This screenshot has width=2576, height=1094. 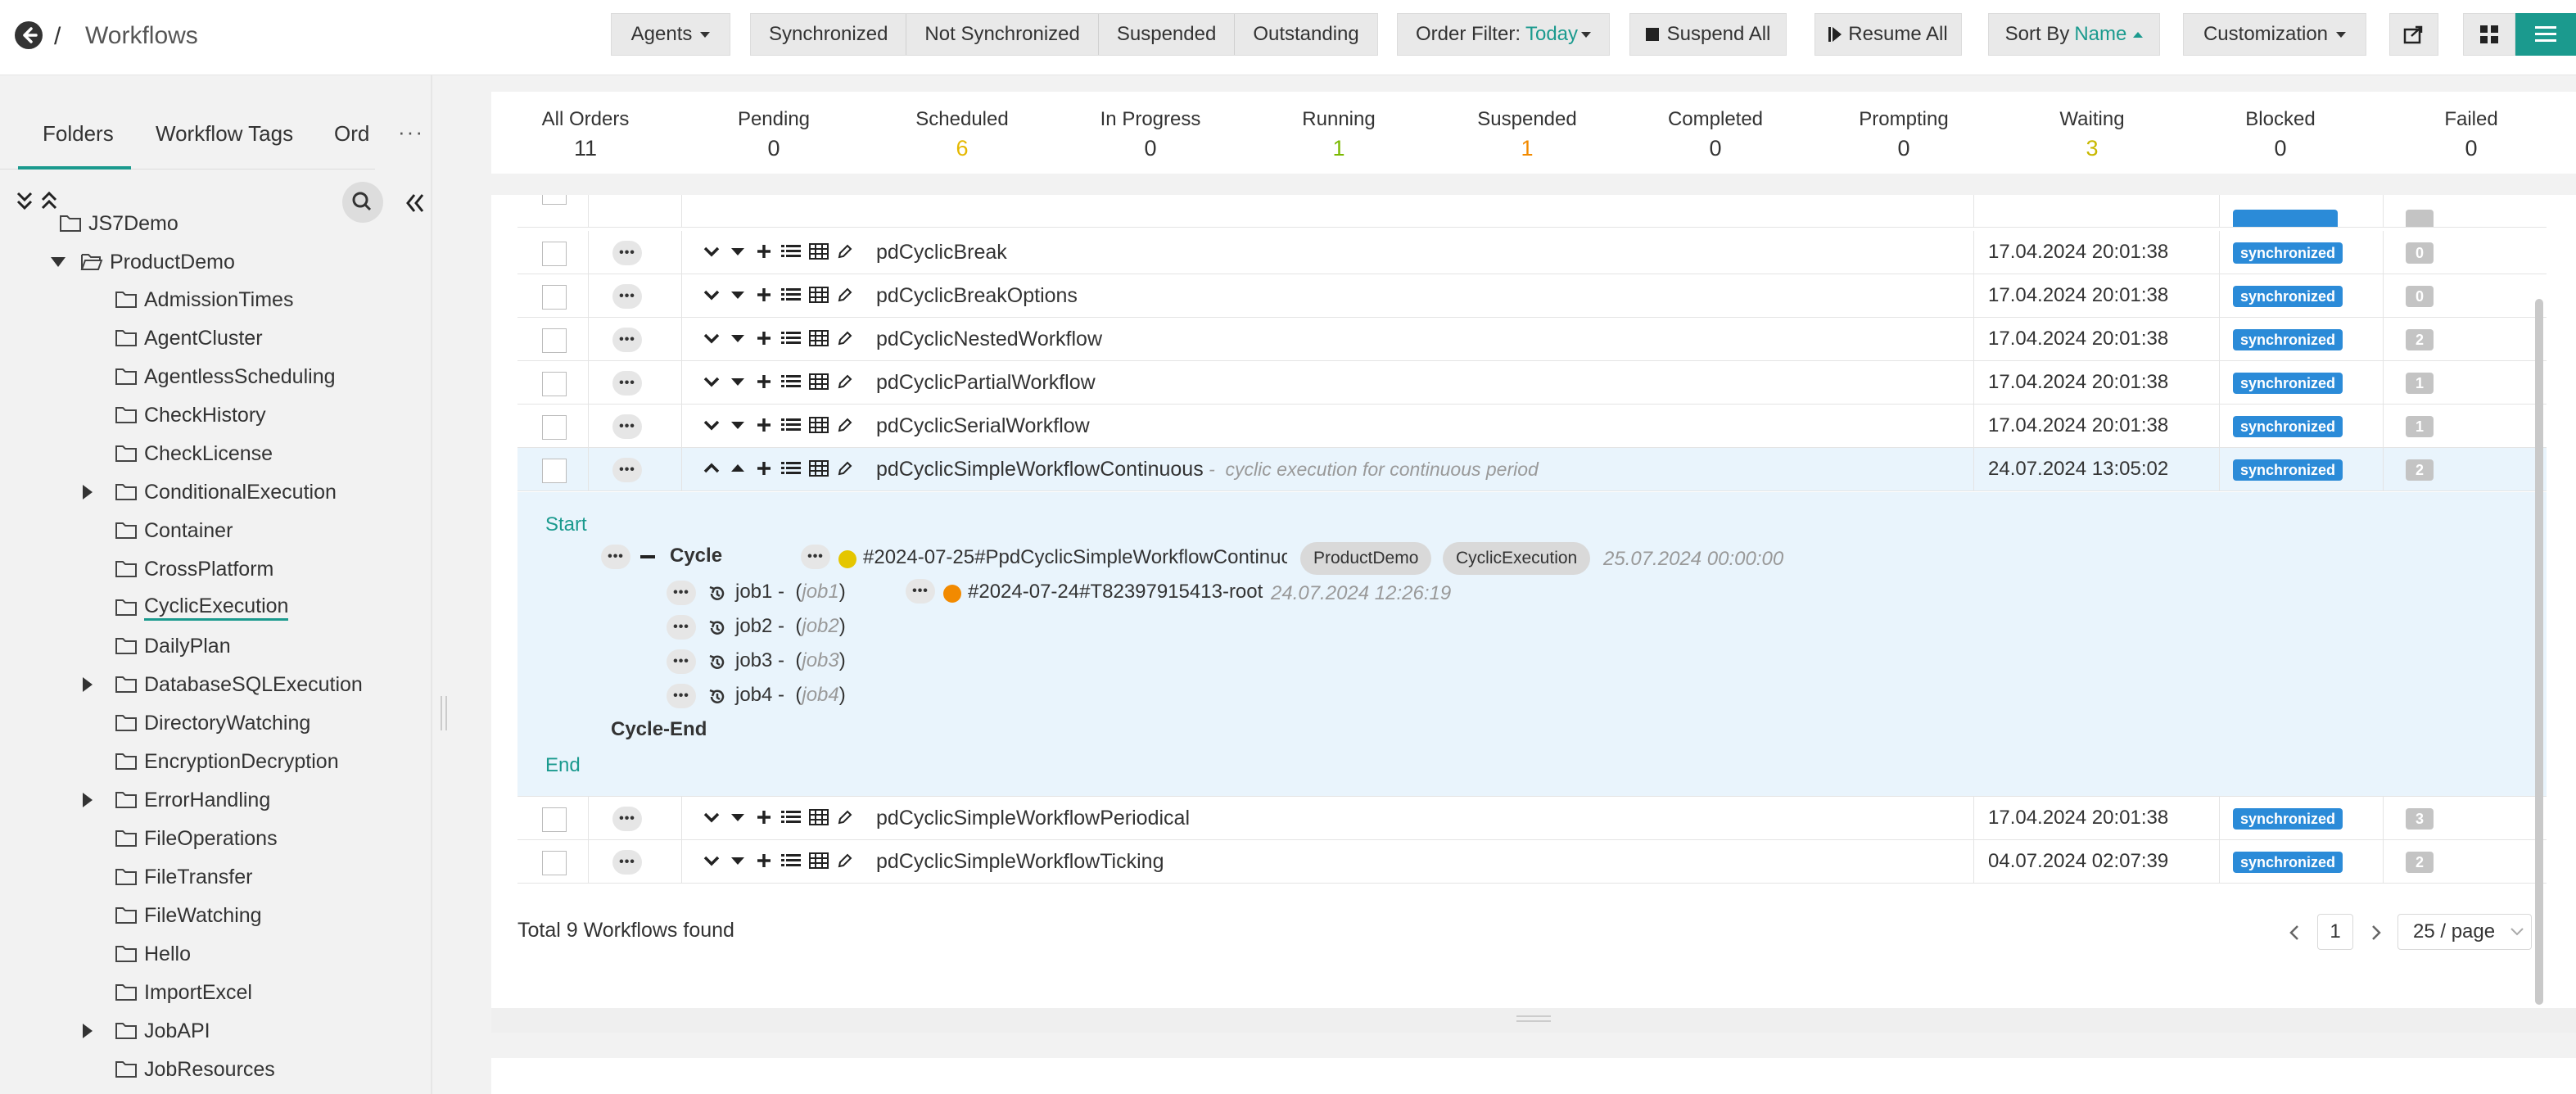 I want to click on workflow-name-text: pdCyclicSerialWorkflow, so click(x=983, y=425).